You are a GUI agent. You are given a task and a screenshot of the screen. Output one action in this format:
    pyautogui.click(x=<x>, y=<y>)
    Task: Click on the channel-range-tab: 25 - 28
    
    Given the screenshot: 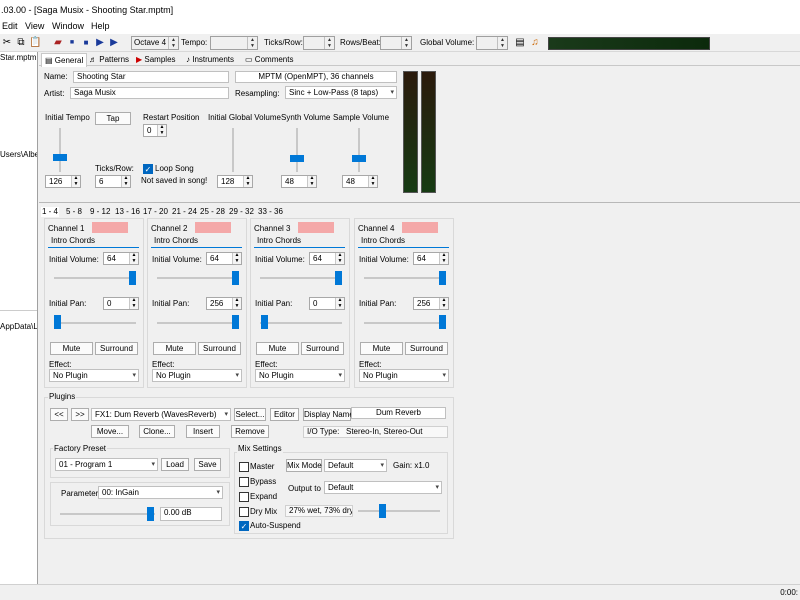 What is the action you would take?
    pyautogui.click(x=212, y=212)
    